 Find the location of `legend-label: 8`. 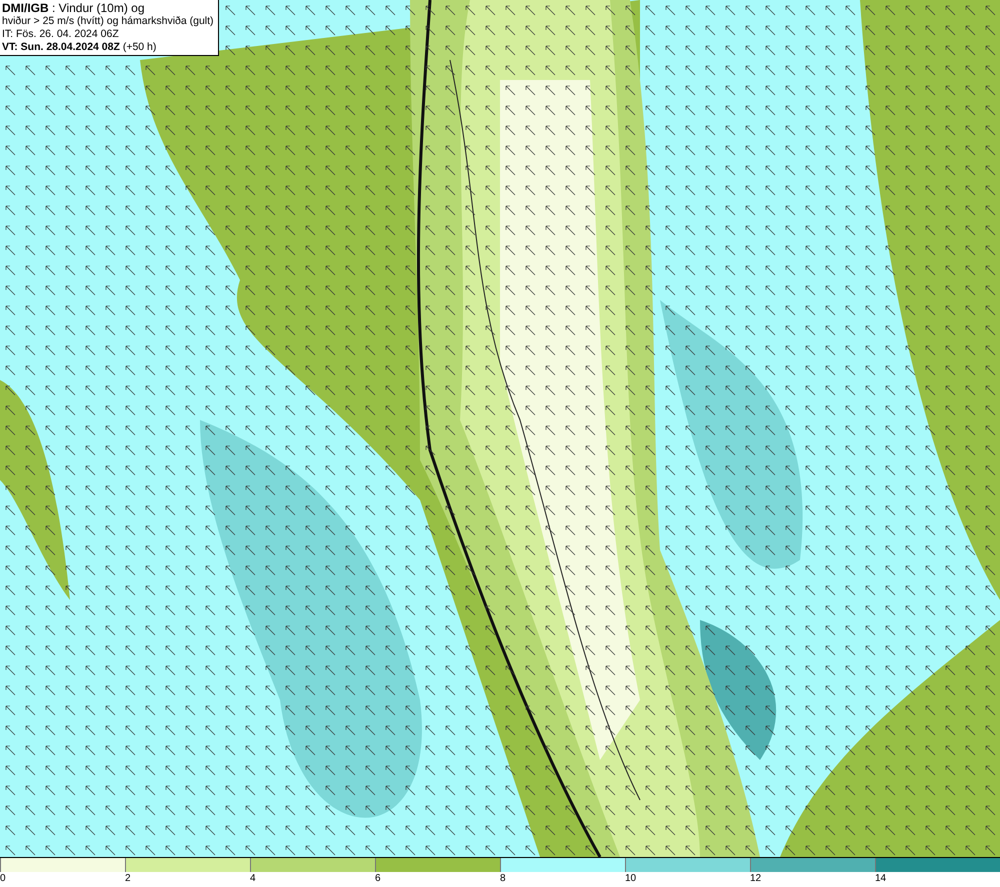

legend-label: 8 is located at coordinates (503, 878).